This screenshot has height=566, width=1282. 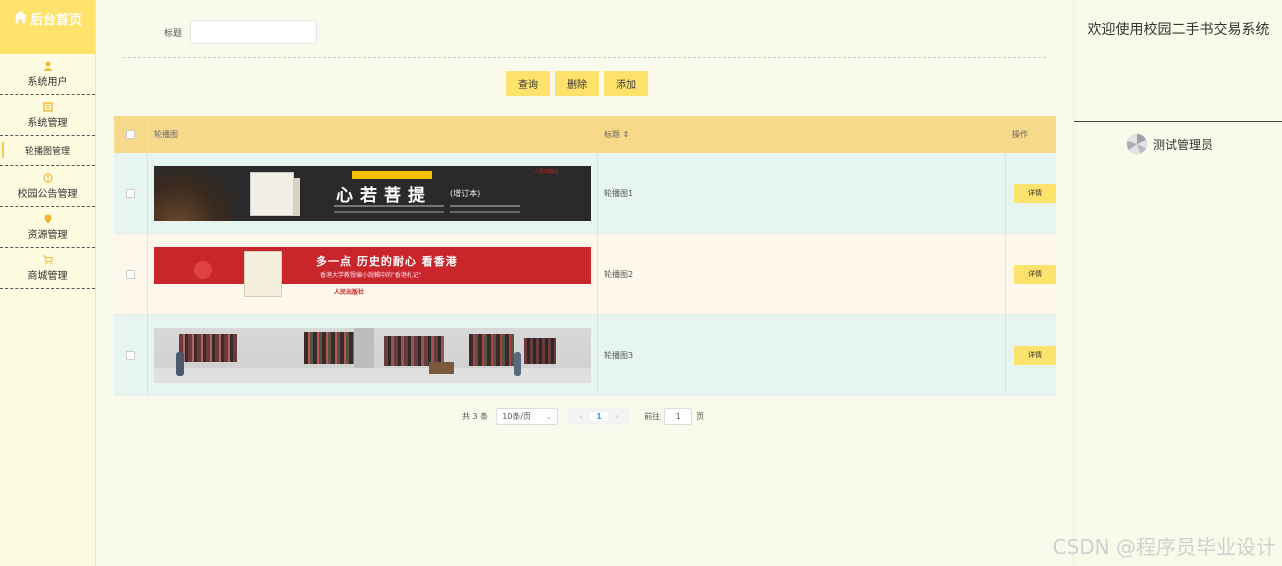 What do you see at coordinates (584, 57) in the screenshot?
I see `divider` at bounding box center [584, 57].